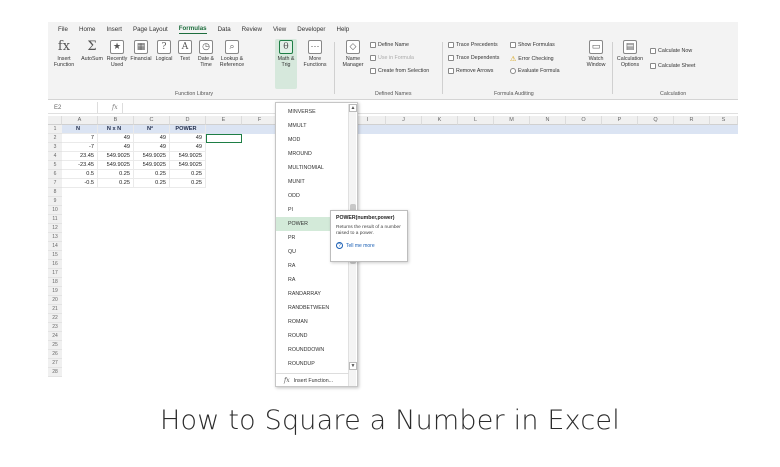 This screenshot has height=467, width=780. I want to click on row-header-12: 12, so click(55, 228).